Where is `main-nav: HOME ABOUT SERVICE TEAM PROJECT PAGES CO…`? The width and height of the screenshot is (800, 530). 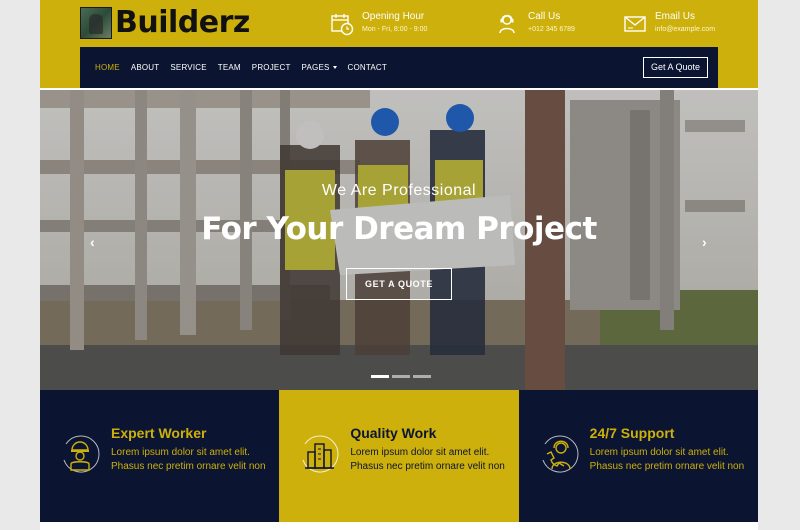 main-nav: HOME ABOUT SERVICE TEAM PROJECT PAGES CO… is located at coordinates (399, 67).